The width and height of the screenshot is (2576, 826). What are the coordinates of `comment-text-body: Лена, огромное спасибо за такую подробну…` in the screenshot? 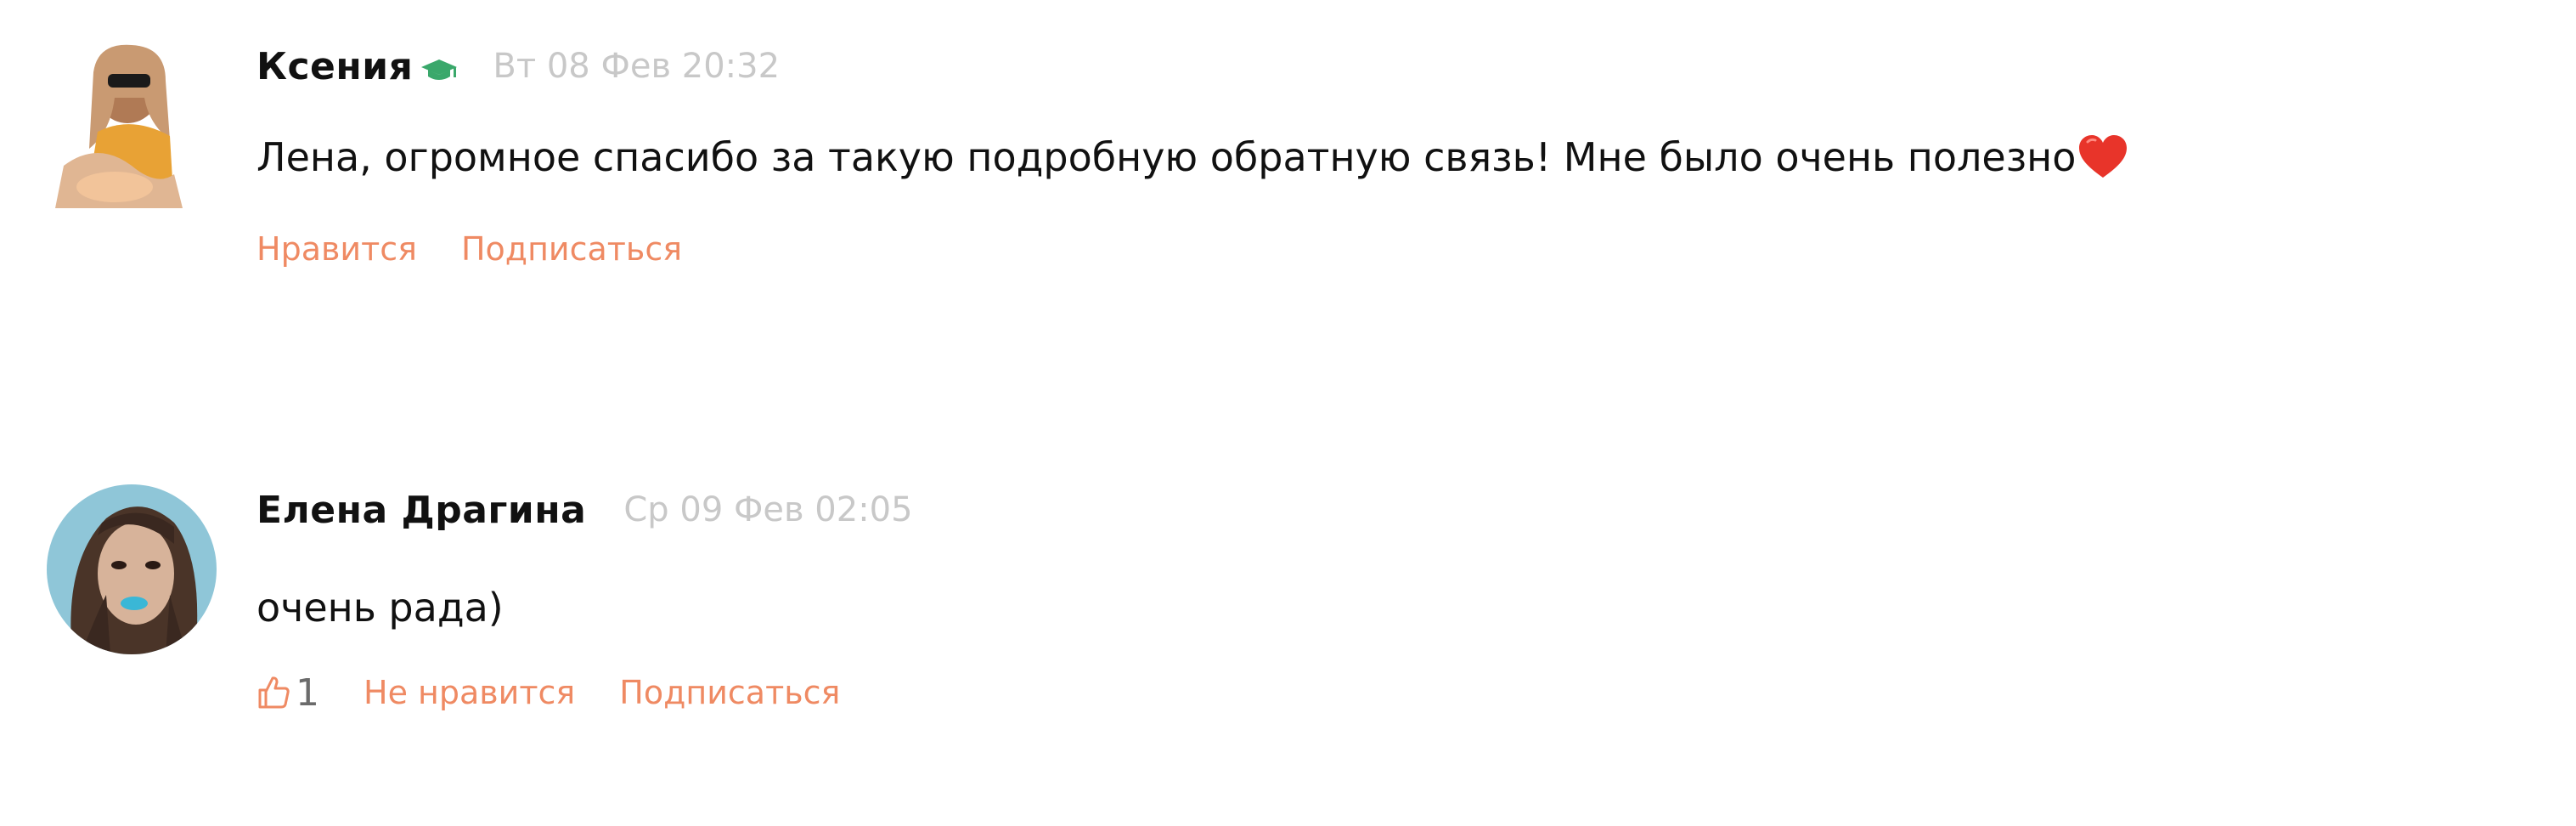 It's located at (1166, 157).